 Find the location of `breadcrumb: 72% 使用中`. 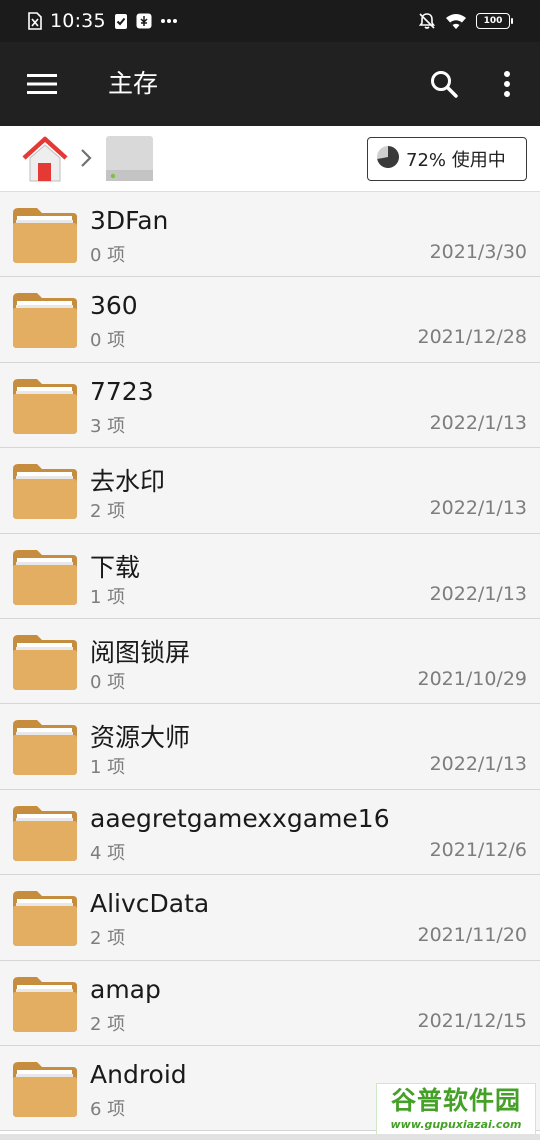

breadcrumb: 72% 使用中 is located at coordinates (270, 159).